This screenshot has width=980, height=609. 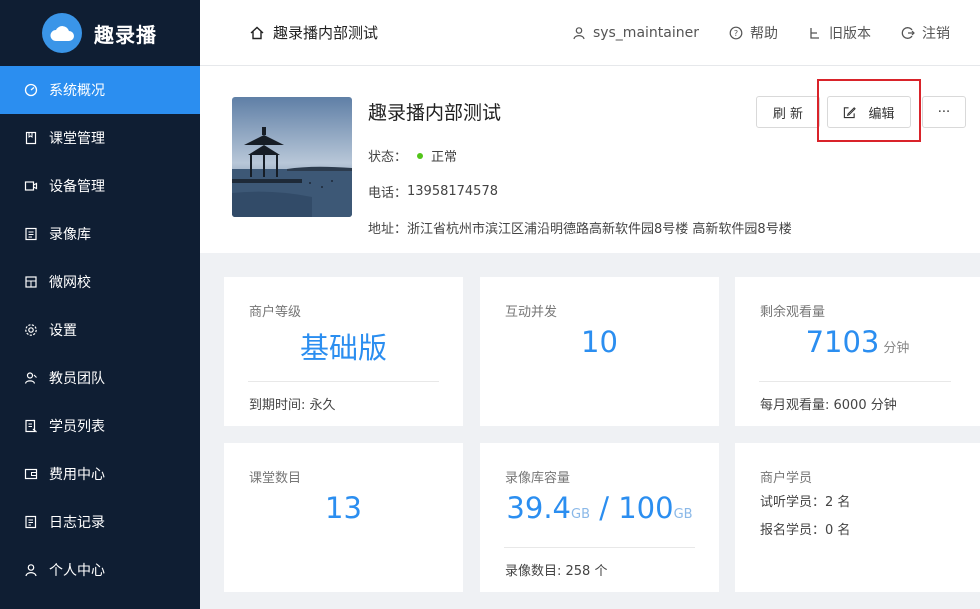 I want to click on card-value: 10, so click(x=599, y=342).